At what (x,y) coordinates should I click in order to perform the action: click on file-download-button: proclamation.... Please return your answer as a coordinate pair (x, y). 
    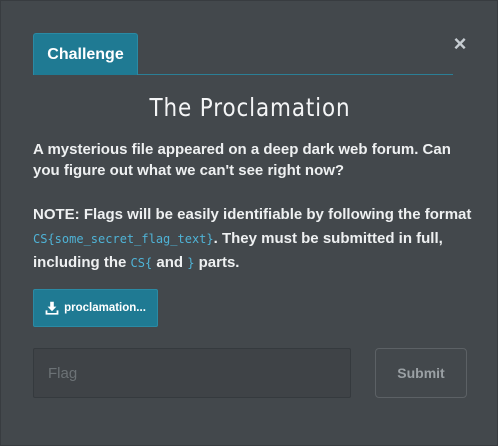
    Looking at the image, I should click on (95, 308).